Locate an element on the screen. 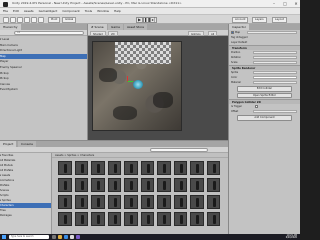 The width and height of the screenshot is (320, 240). pivot-toggle: Pivot is located at coordinates (54, 19).